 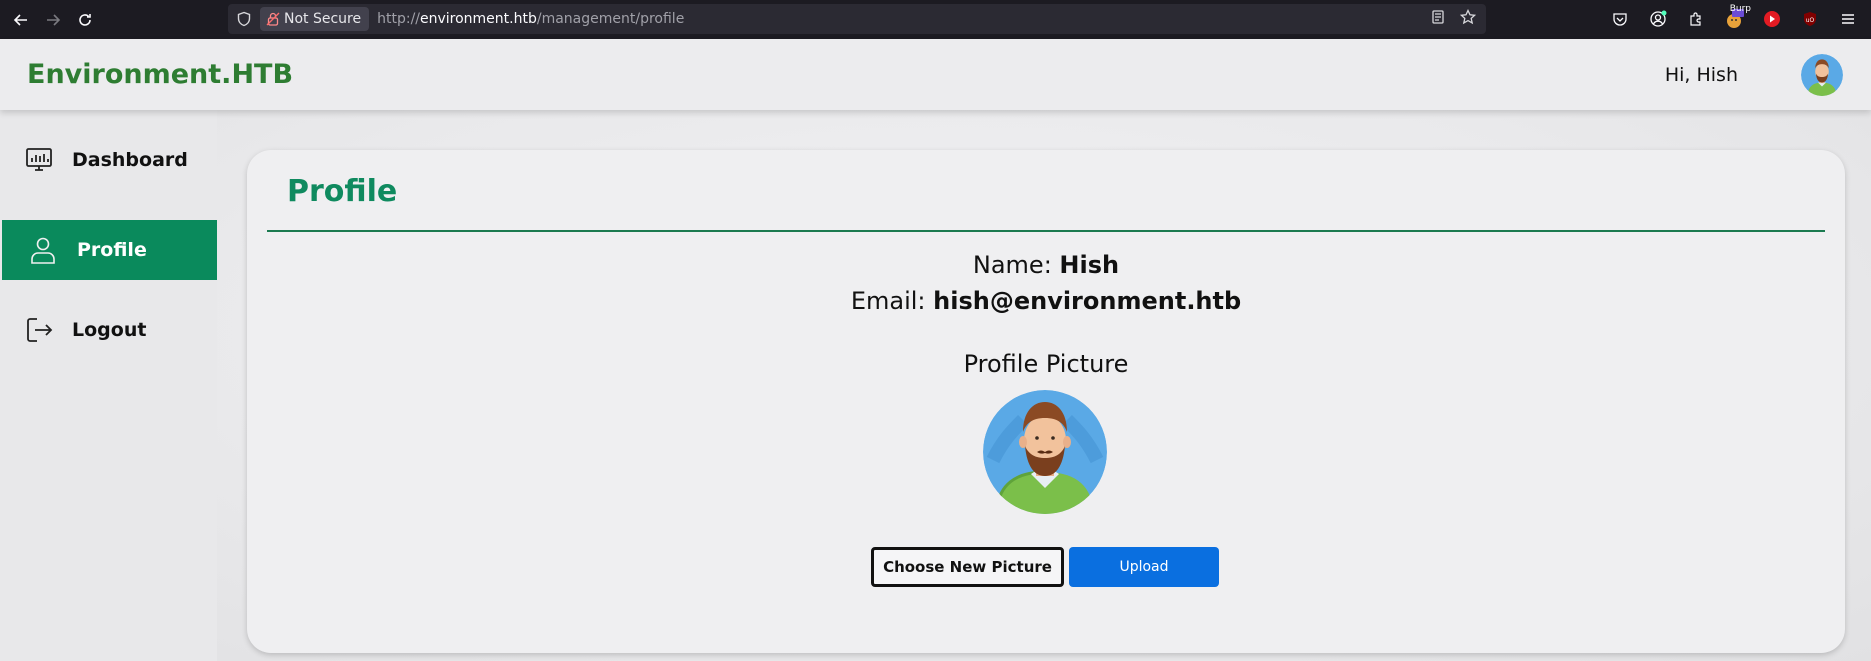 I want to click on user-greeting: Hi, Hish, so click(x=1701, y=74).